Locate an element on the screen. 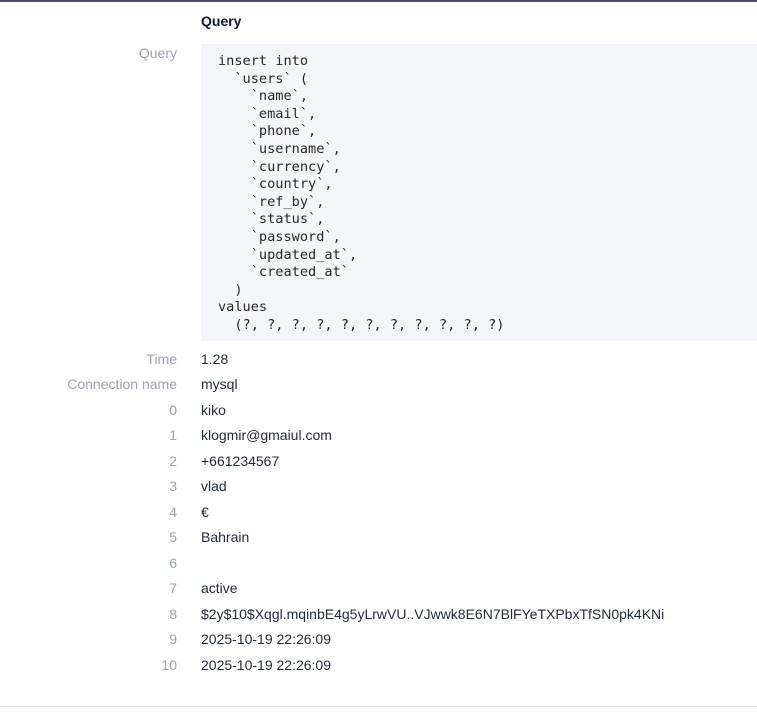  binding-index: 0 is located at coordinates (173, 410).